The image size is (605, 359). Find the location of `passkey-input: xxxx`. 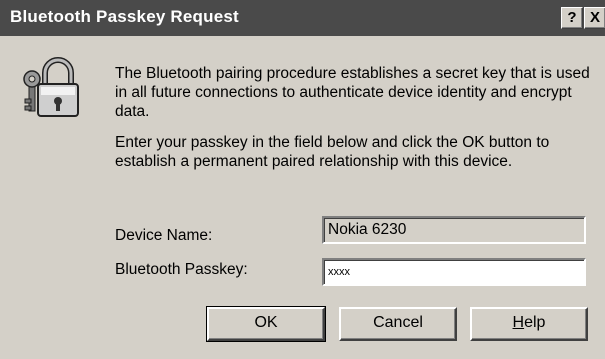

passkey-input: xxxx is located at coordinates (454, 272).